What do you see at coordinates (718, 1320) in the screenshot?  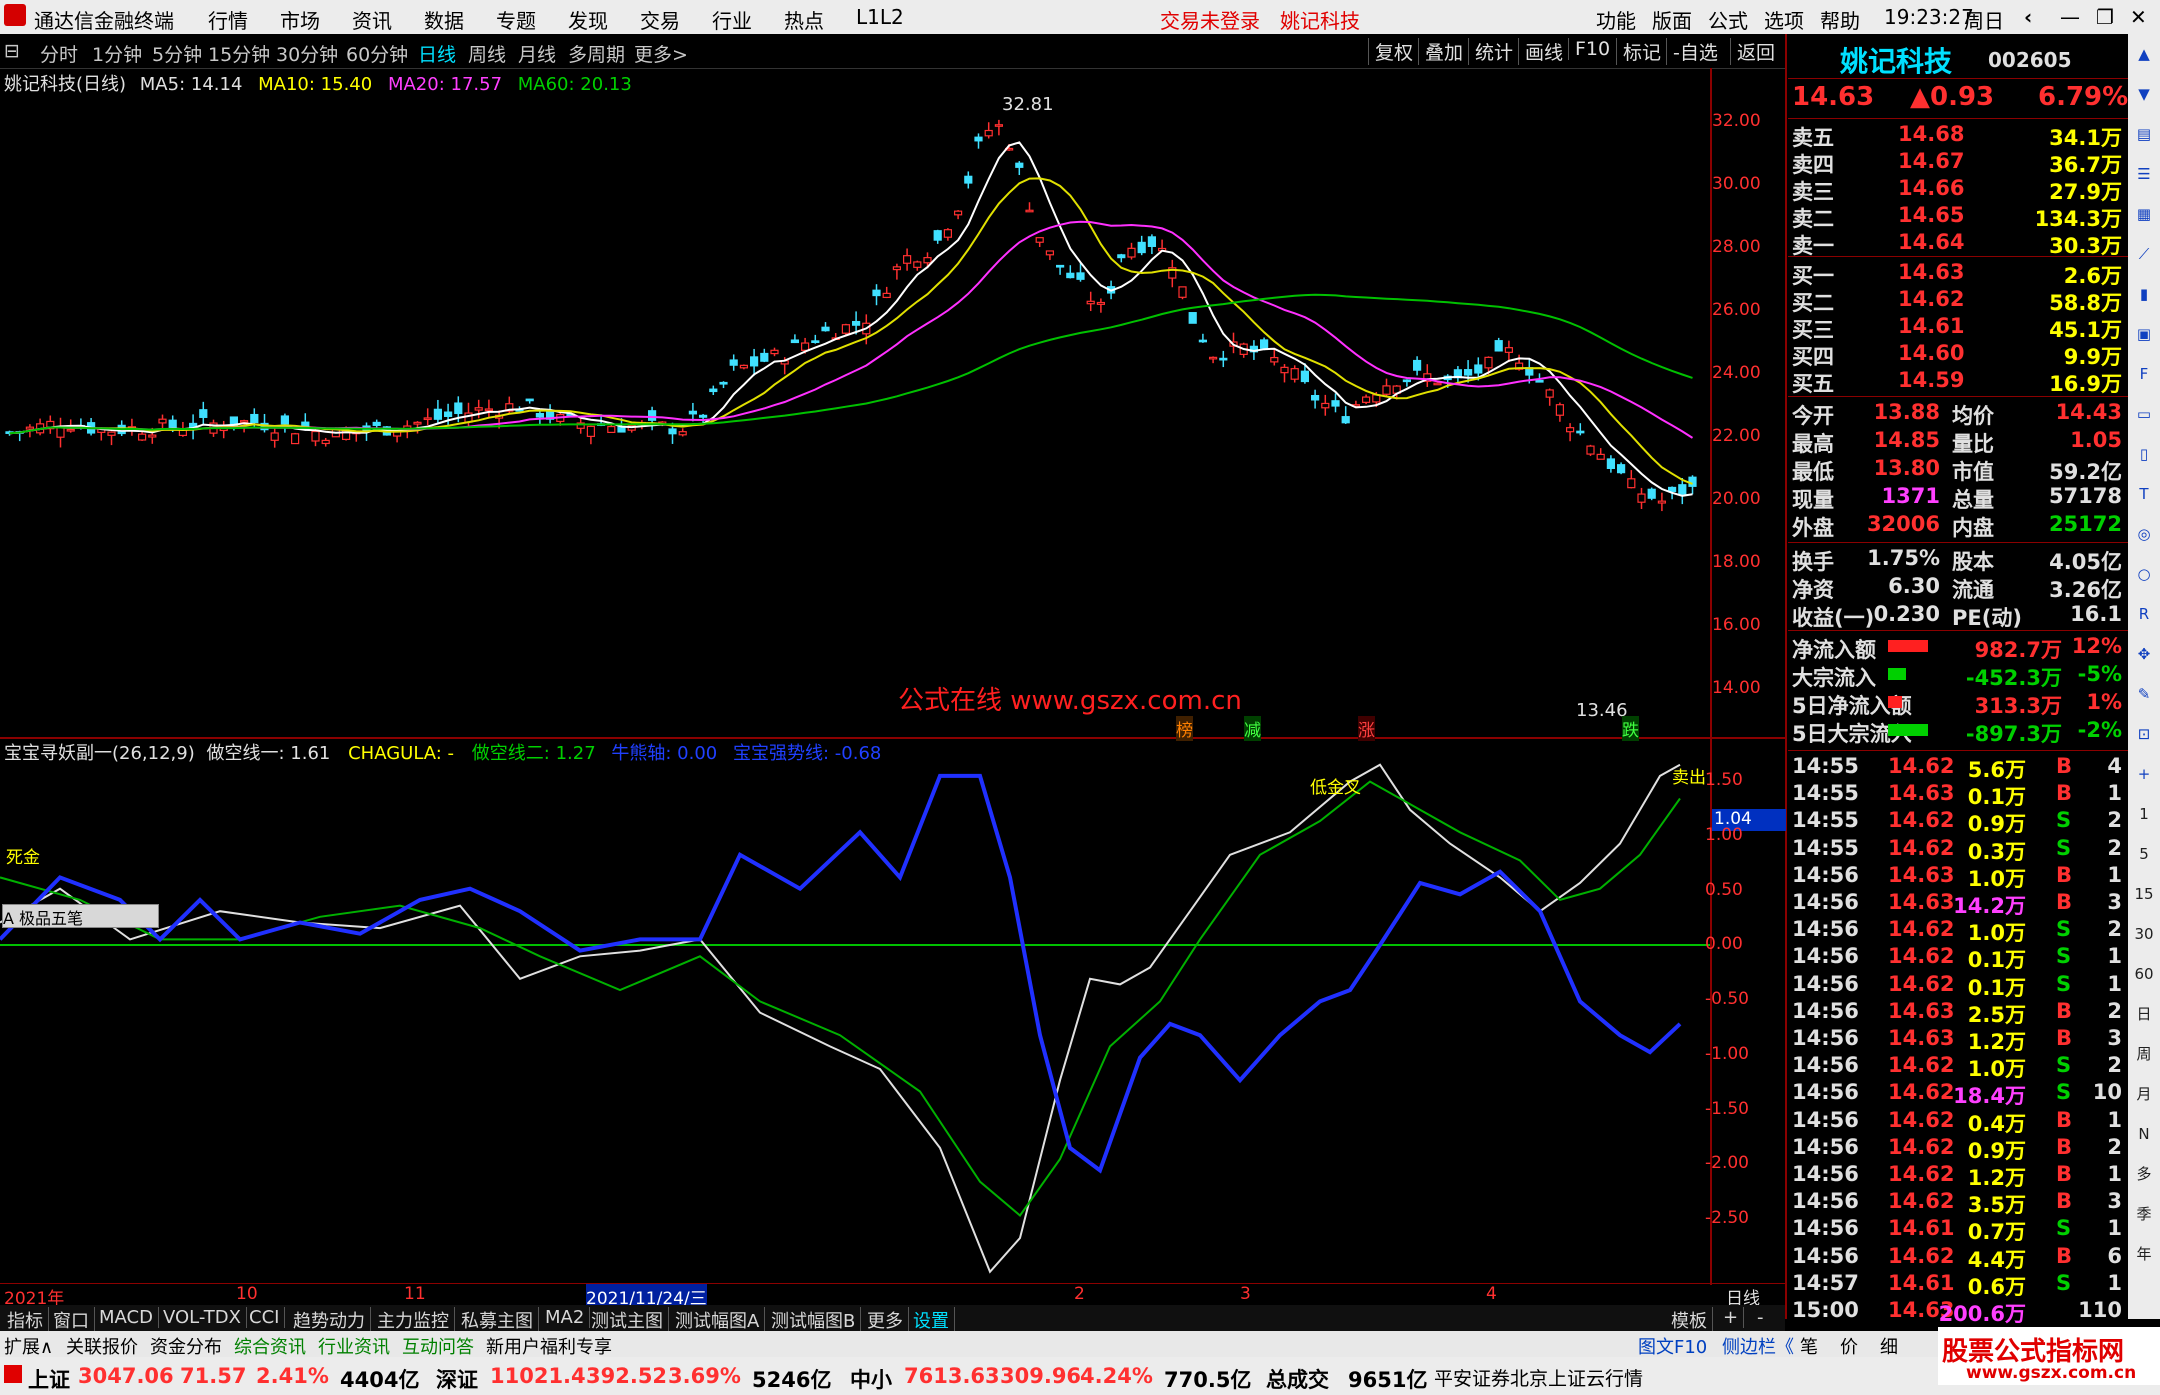 I see `tab-ceshi-a: 测试幅图A` at bounding box center [718, 1320].